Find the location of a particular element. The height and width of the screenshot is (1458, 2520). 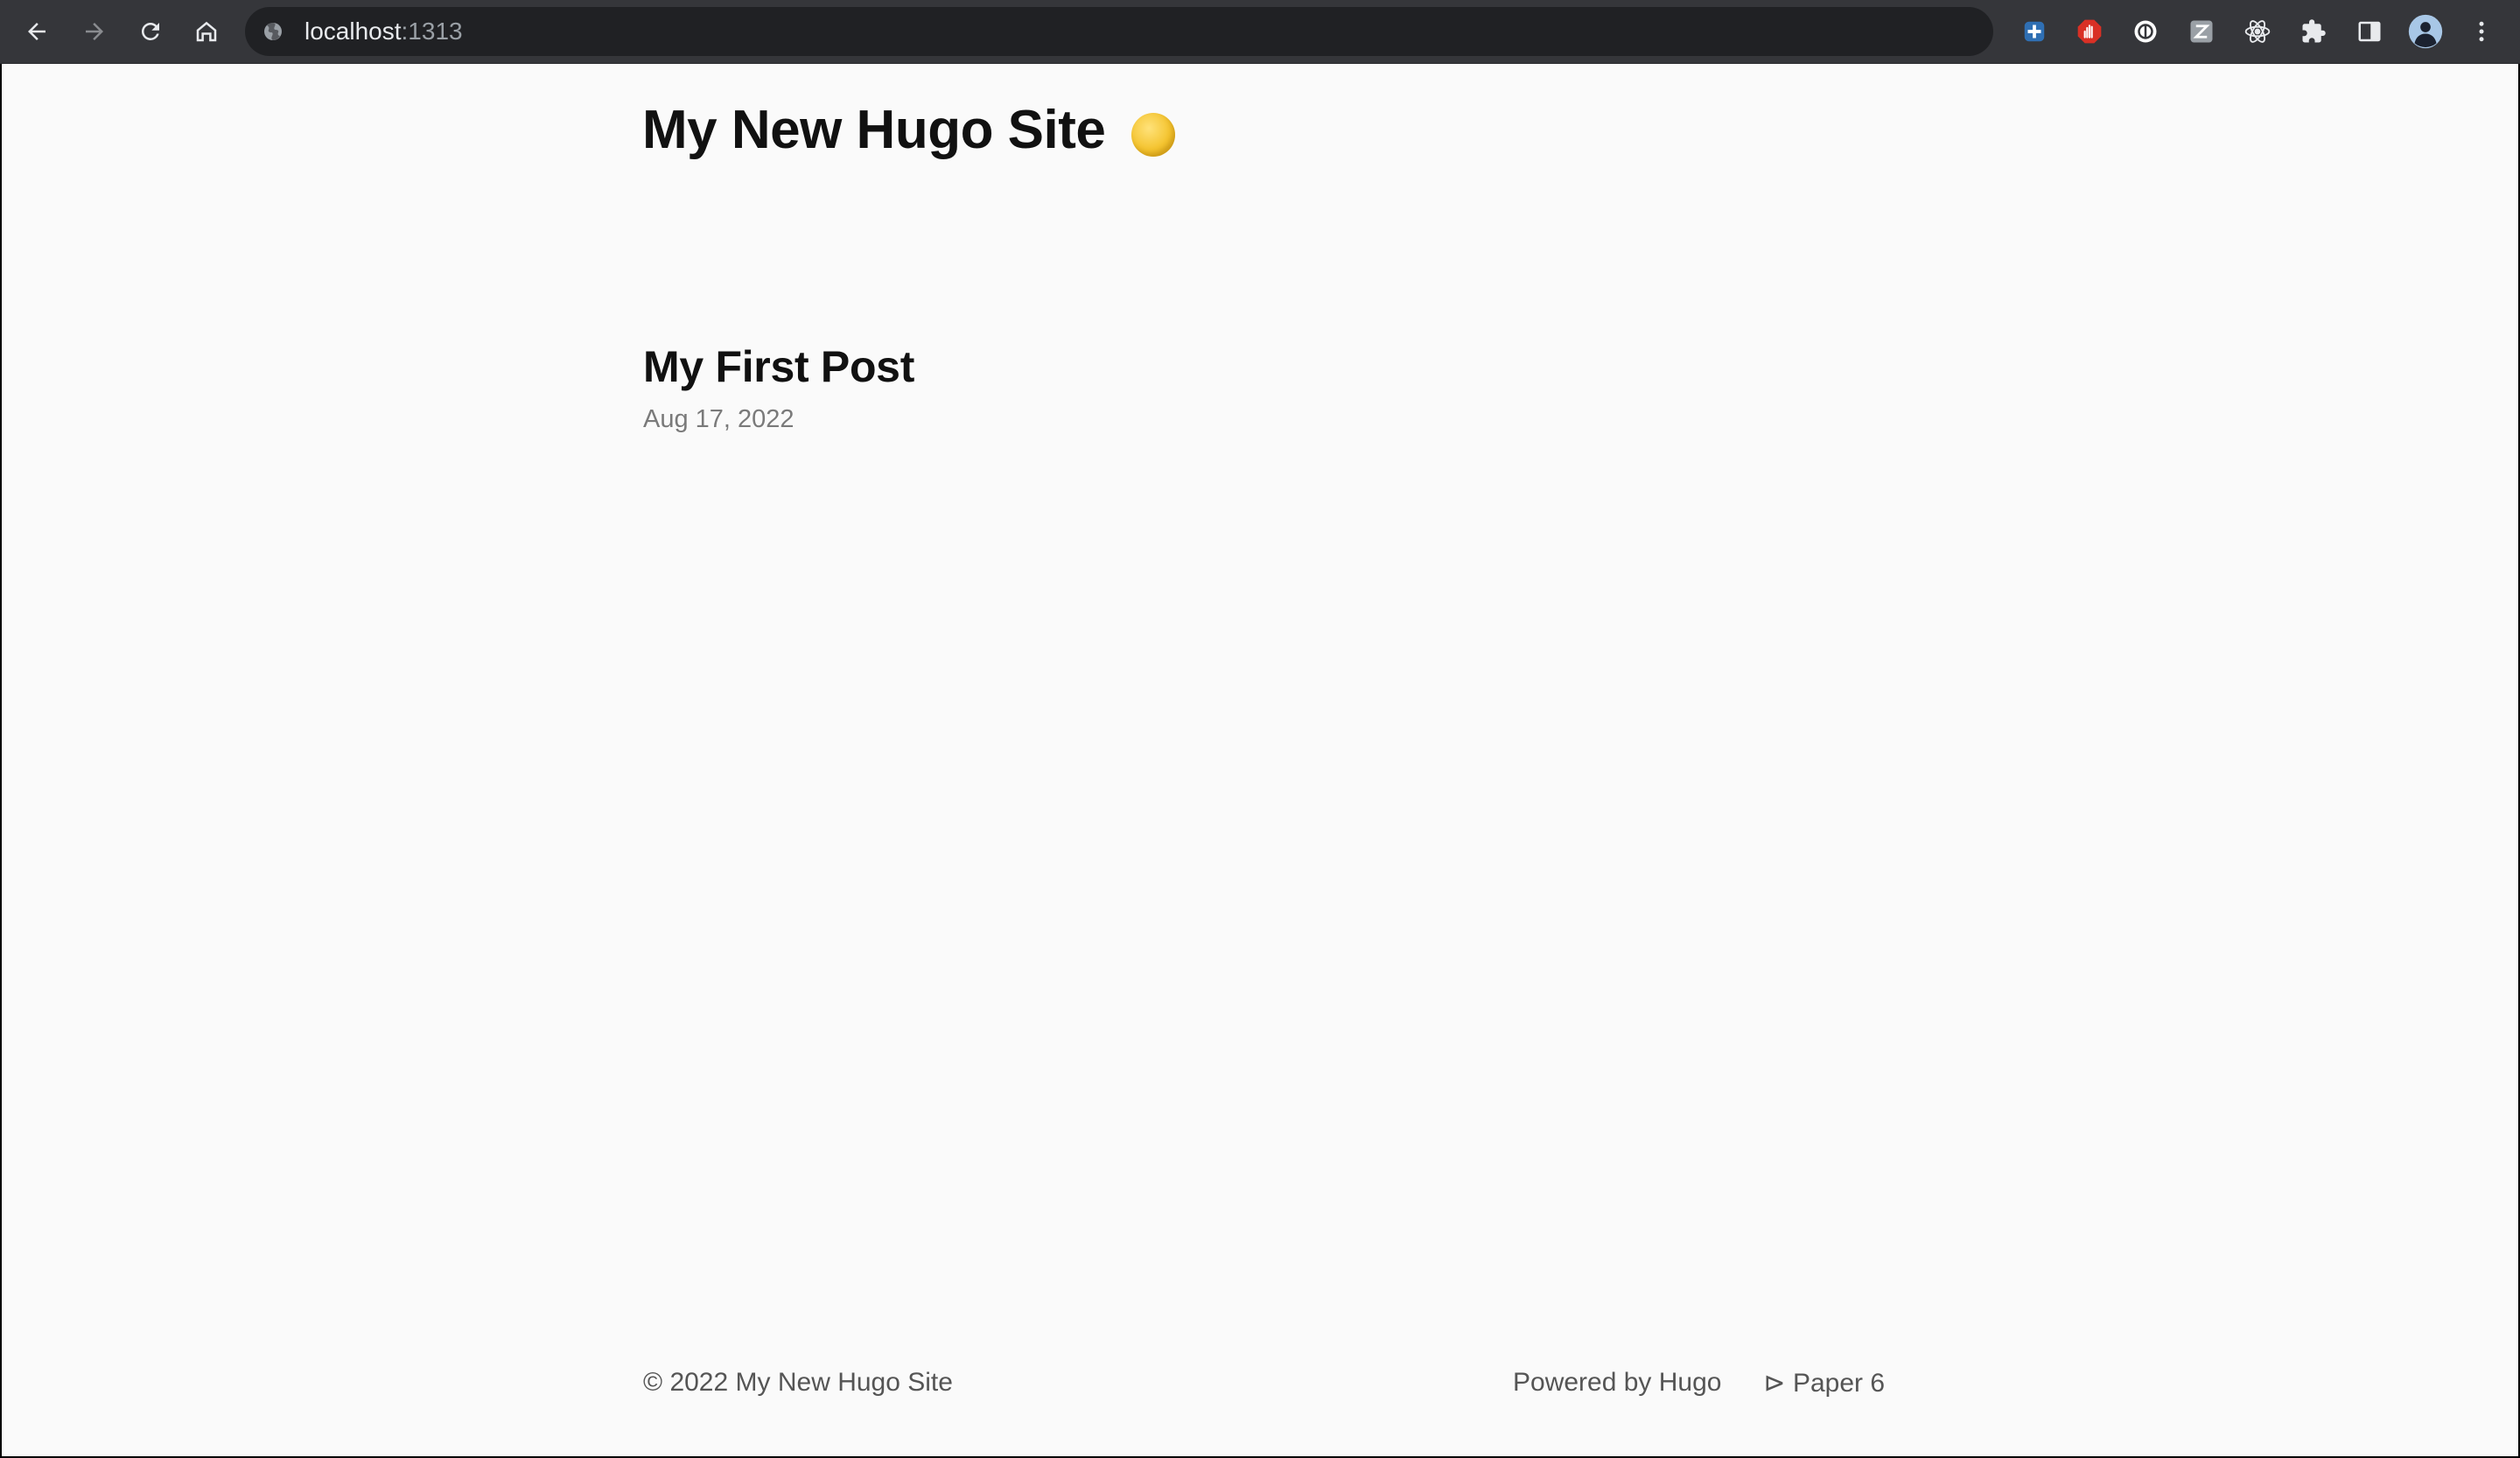

address-bar: localhost:1313 is located at coordinates (1119, 31).